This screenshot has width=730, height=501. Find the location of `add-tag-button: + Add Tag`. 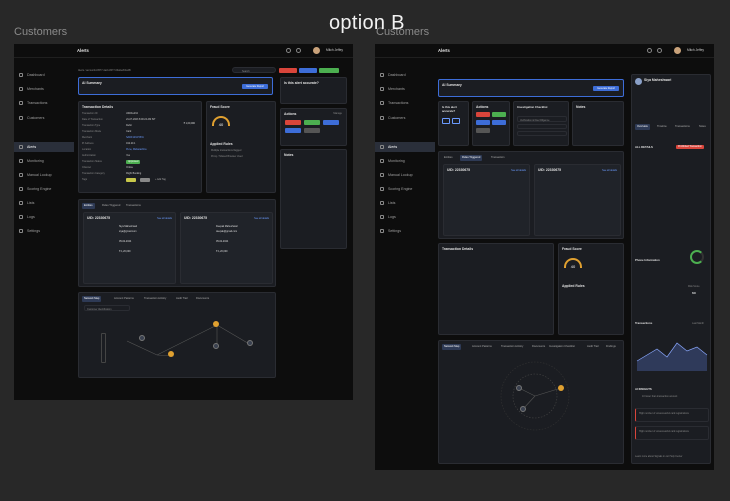

add-tag-button: + Add Tag is located at coordinates (160, 179).